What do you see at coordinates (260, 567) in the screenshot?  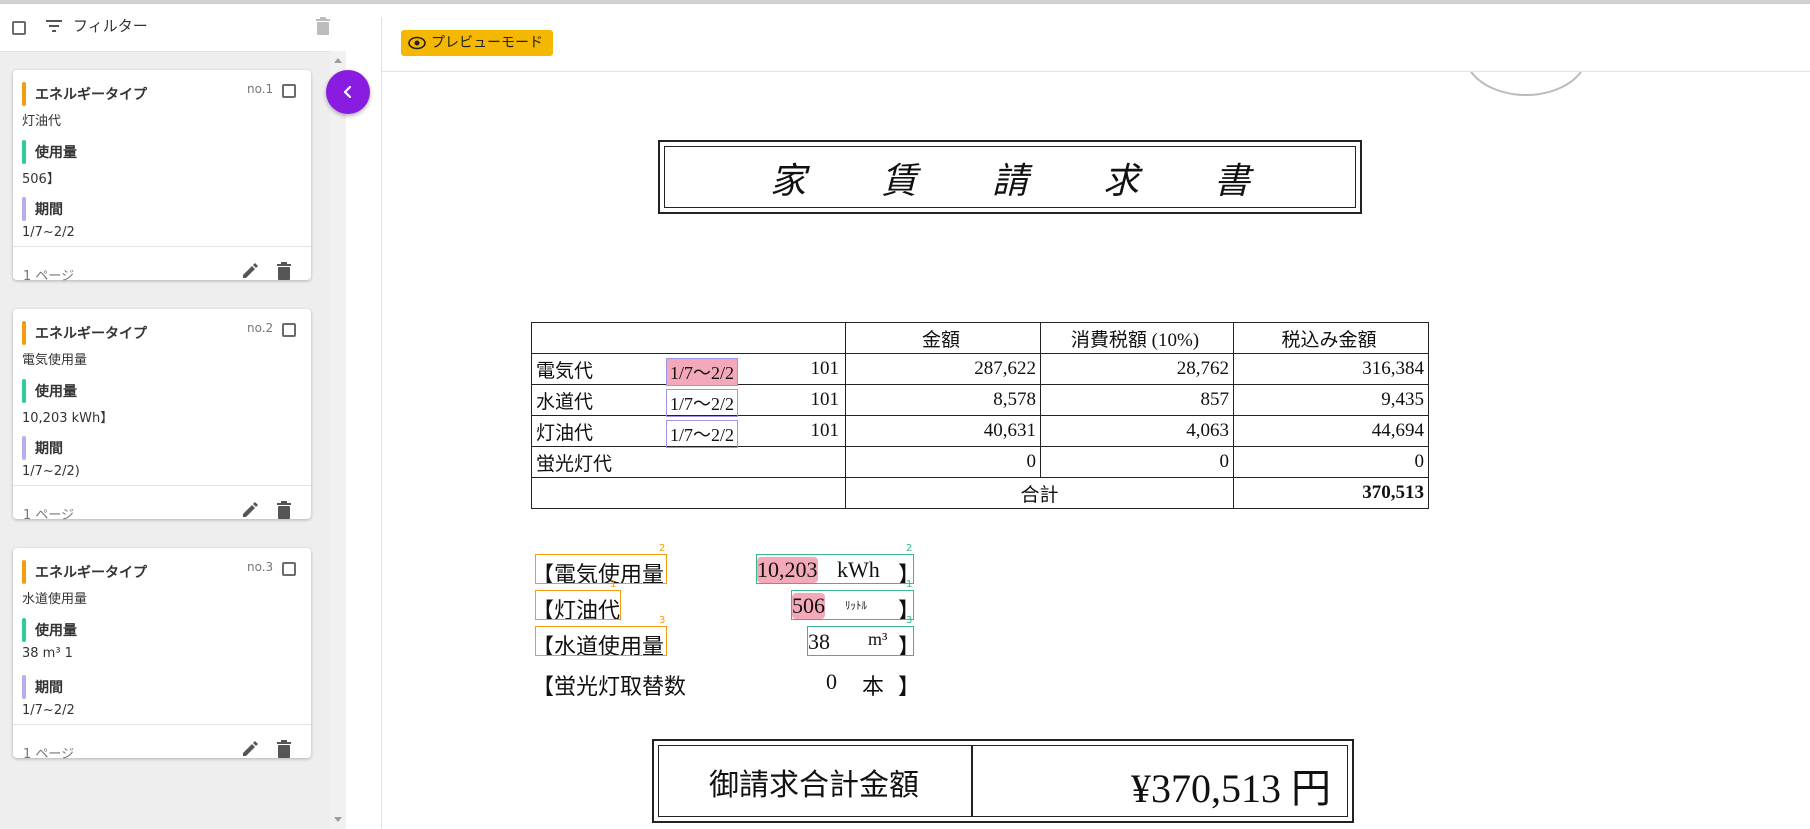 I see `card-number: no.3` at bounding box center [260, 567].